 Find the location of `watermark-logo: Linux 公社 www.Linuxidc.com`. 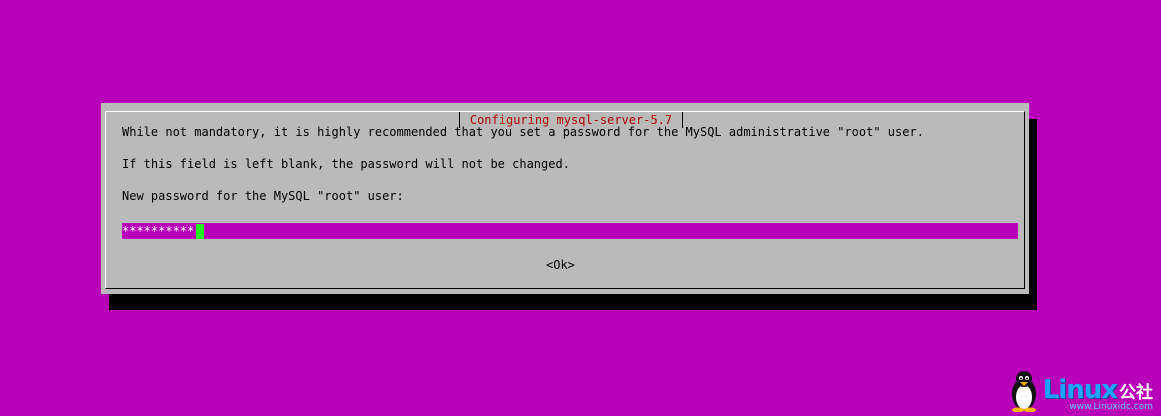

watermark-logo: Linux 公社 www.Linuxidc.com is located at coordinates (1081, 391).